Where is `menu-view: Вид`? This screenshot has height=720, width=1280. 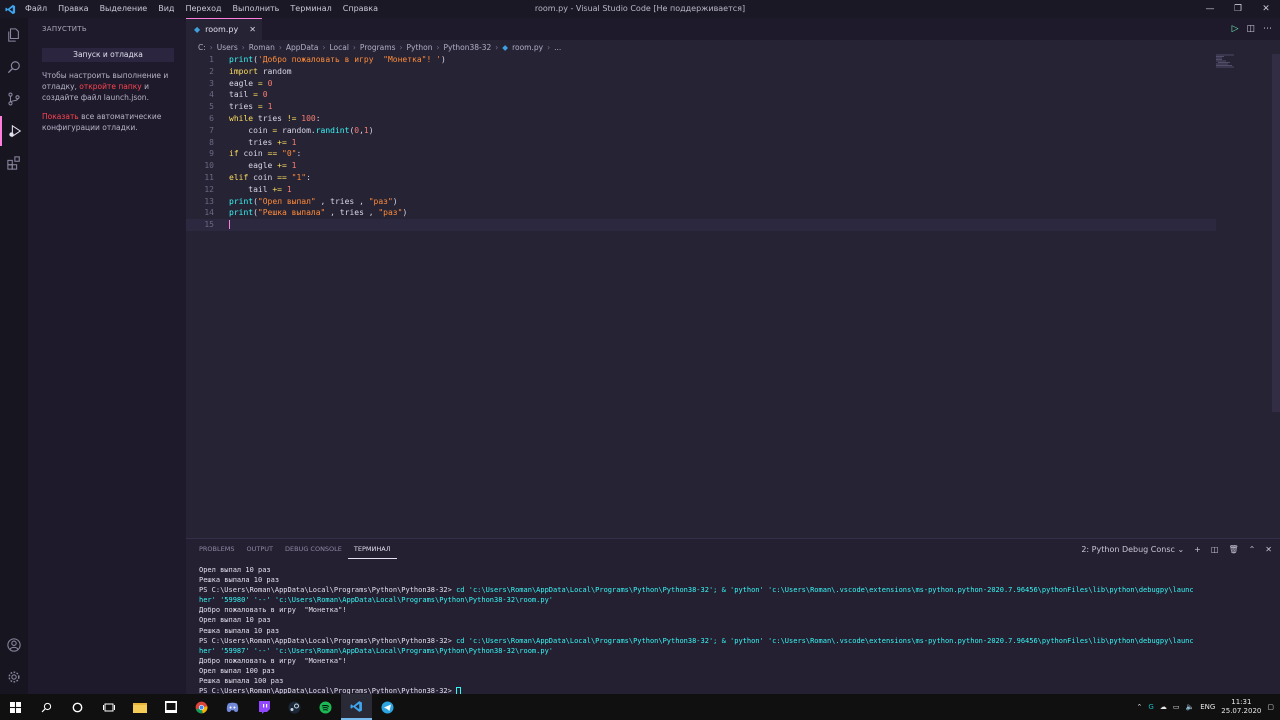
menu-view: Вид is located at coordinates (166, 9).